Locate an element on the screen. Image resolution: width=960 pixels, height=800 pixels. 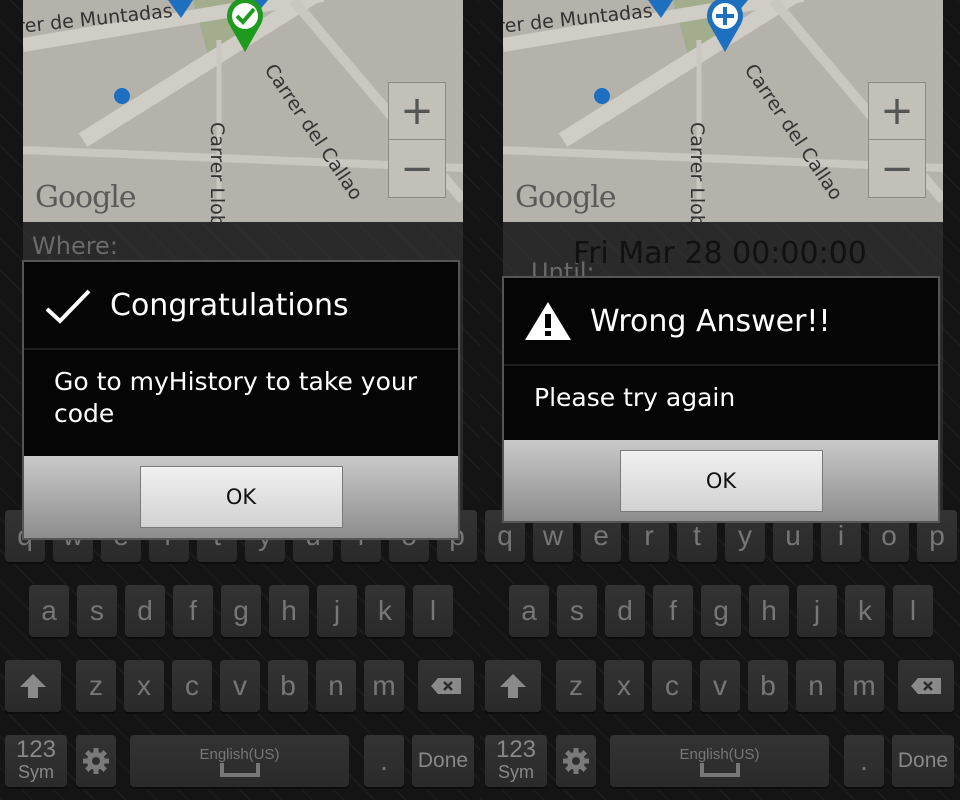
warning-icon is located at coordinates (548, 321).